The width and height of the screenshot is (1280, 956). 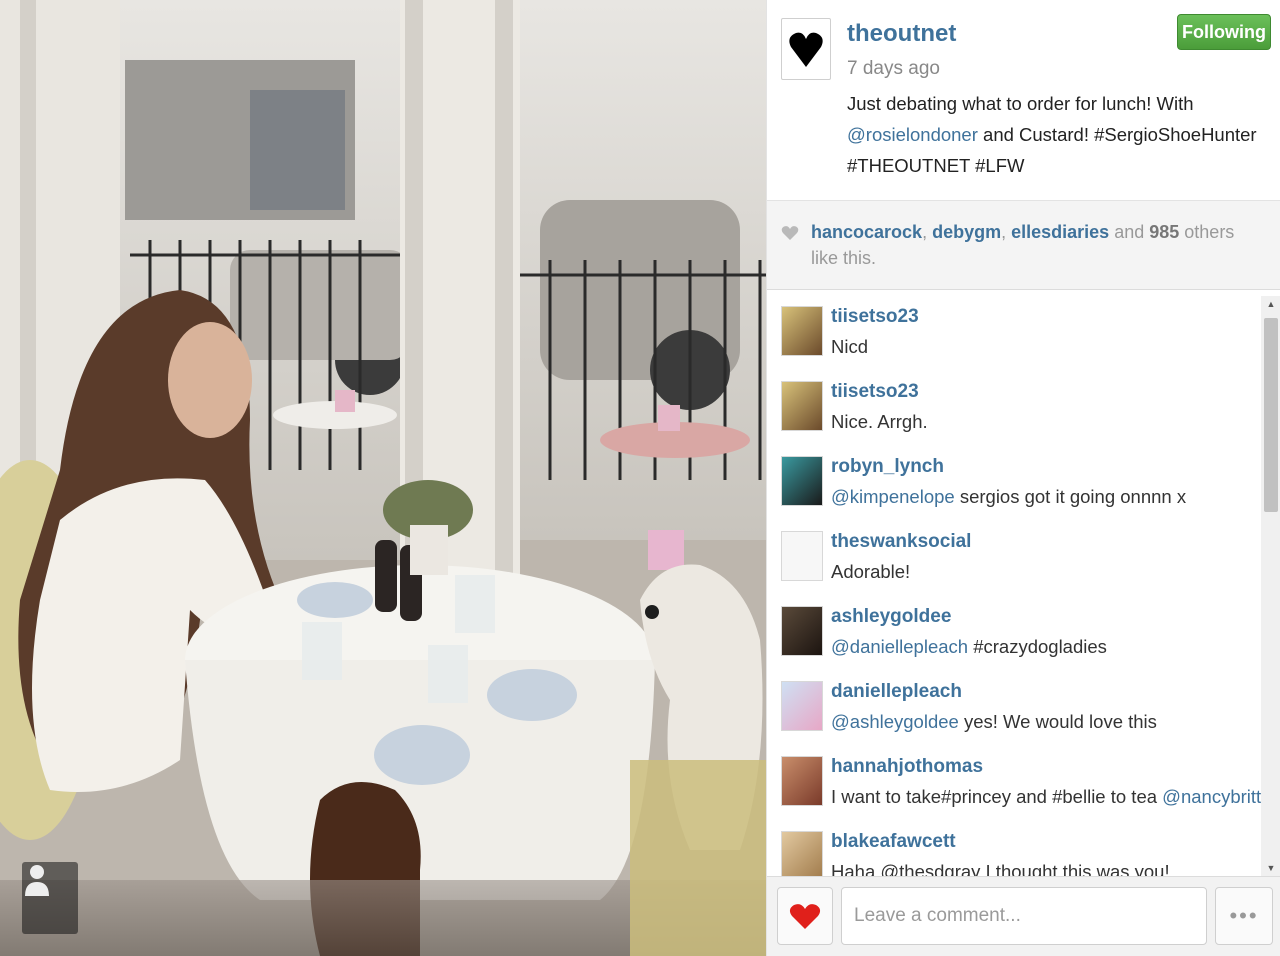 I want to click on scroll-up-arrow-icon: ▲, so click(x=1270, y=304).